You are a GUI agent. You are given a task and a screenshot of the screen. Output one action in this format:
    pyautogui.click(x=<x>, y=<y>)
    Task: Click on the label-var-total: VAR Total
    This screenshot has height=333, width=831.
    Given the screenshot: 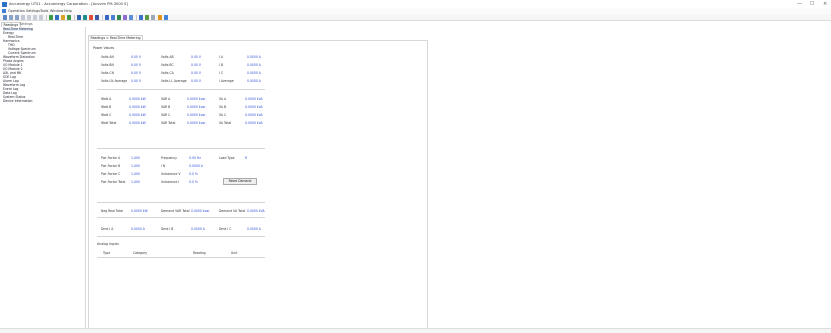 What is the action you would take?
    pyautogui.click(x=168, y=122)
    